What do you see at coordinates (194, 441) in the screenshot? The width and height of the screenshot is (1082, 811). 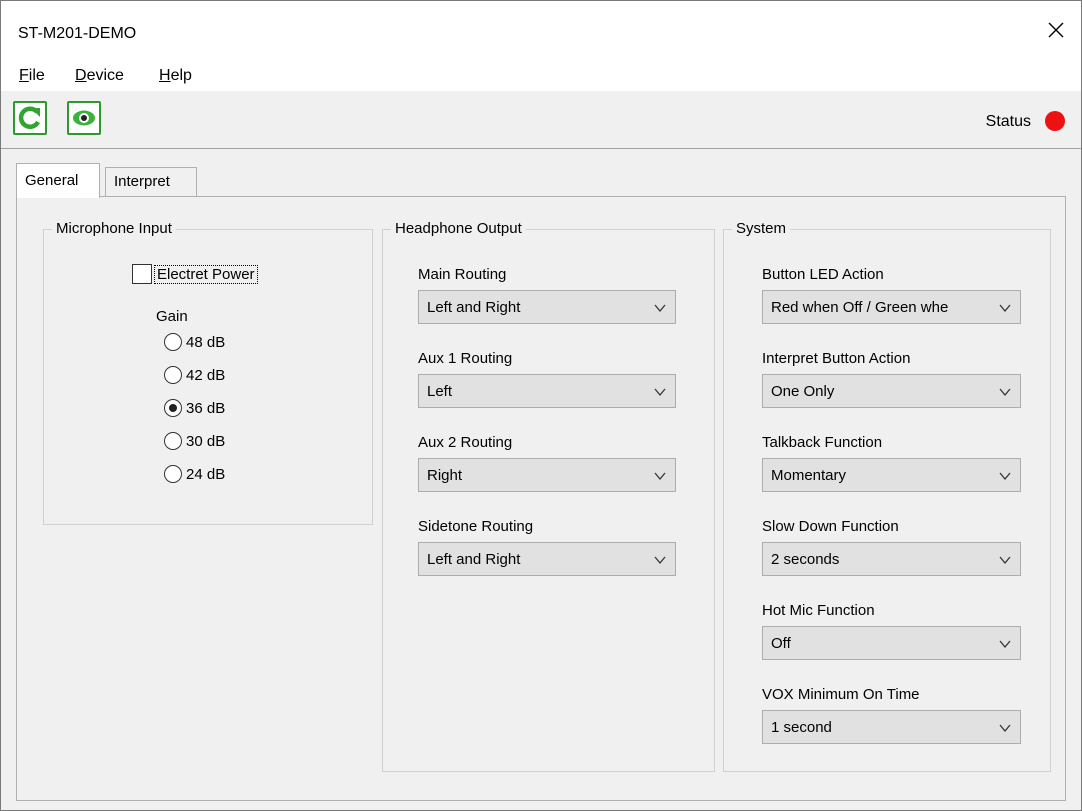 I see `gain-radio-30db: 30 dB` at bounding box center [194, 441].